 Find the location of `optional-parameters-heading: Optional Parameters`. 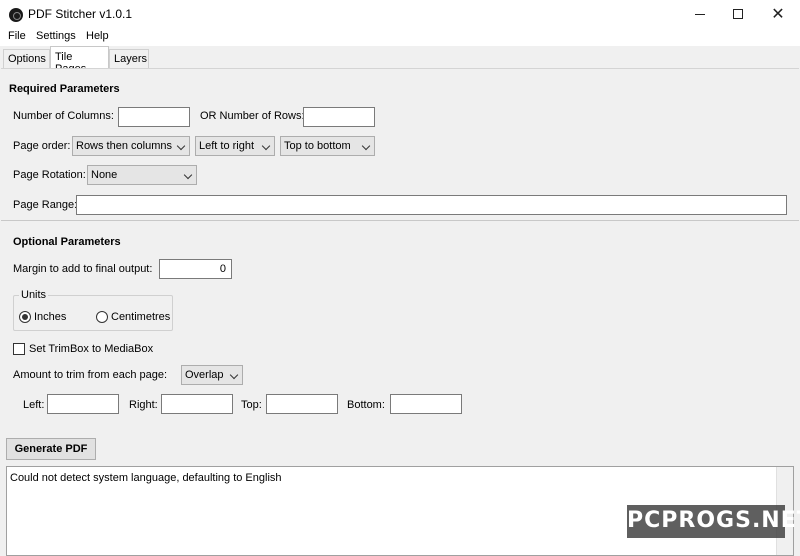

optional-parameters-heading: Optional Parameters is located at coordinates (67, 242).